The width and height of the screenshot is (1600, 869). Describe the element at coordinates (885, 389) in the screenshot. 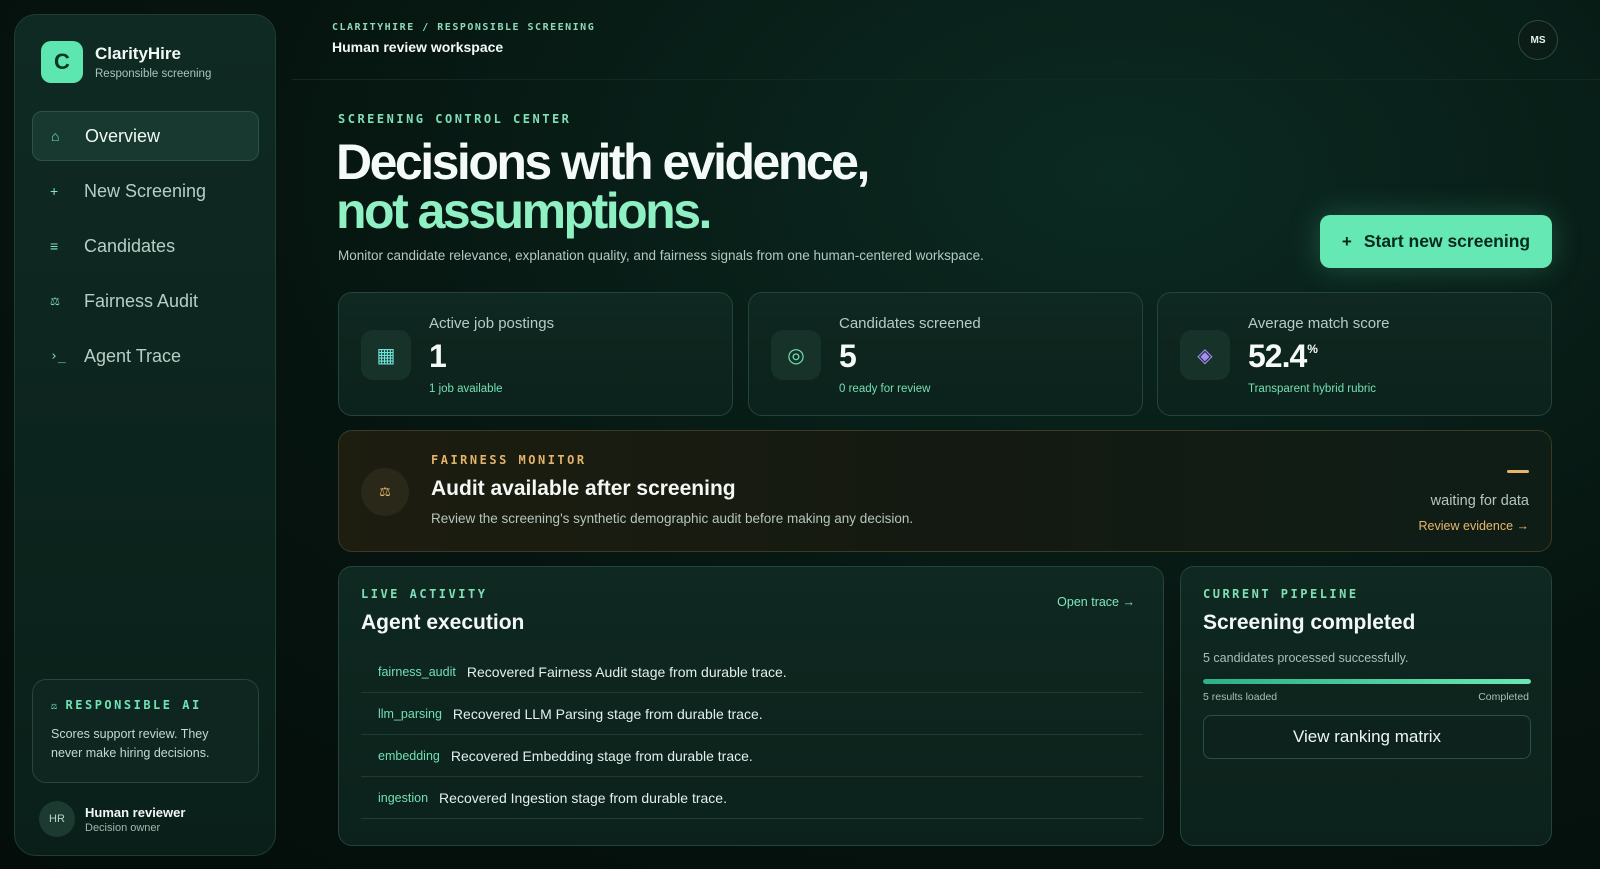

I see `stat-sub: 0 ready for review` at that location.